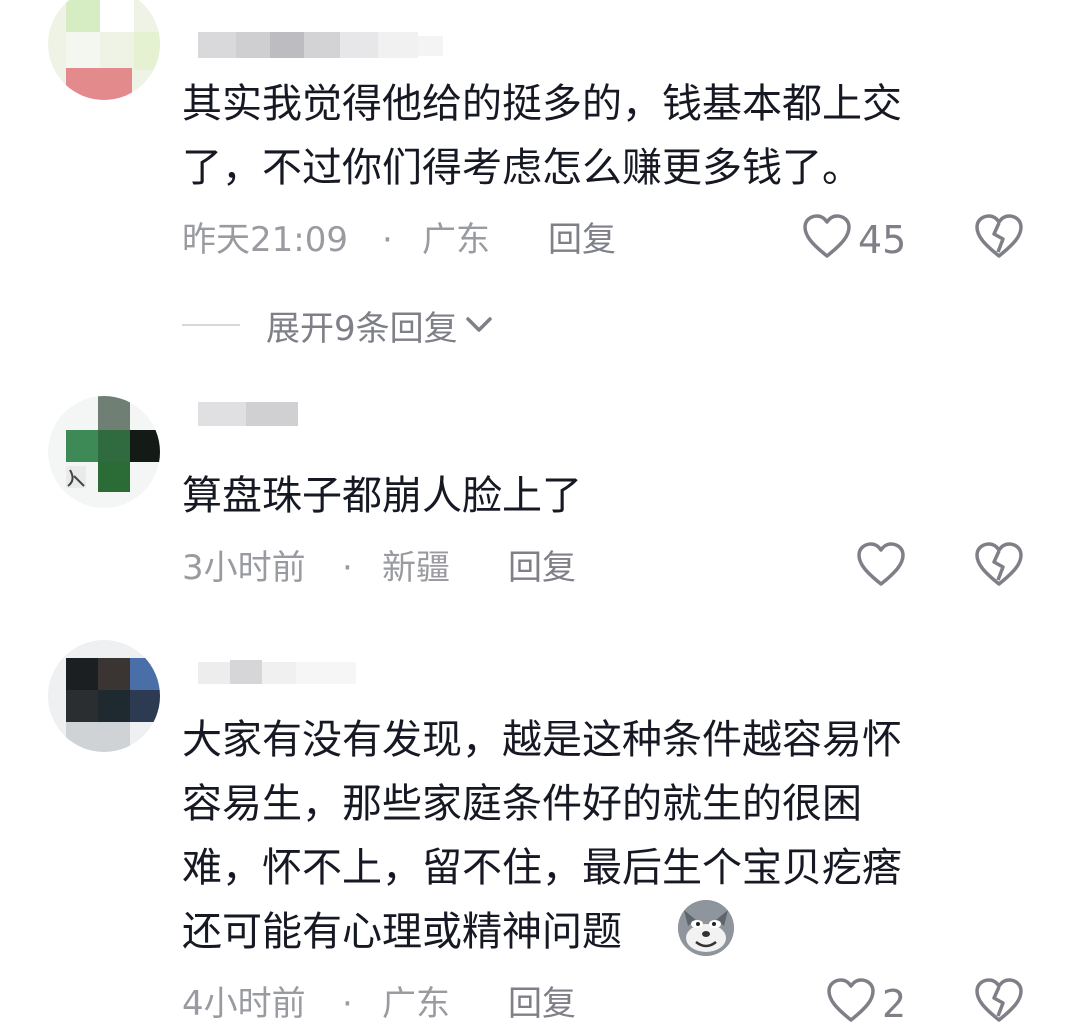 The width and height of the screenshot is (1078, 1031). I want to click on comment-text-line: 了，不过你们得考虑怎么赚更多钱了。, so click(522, 168).